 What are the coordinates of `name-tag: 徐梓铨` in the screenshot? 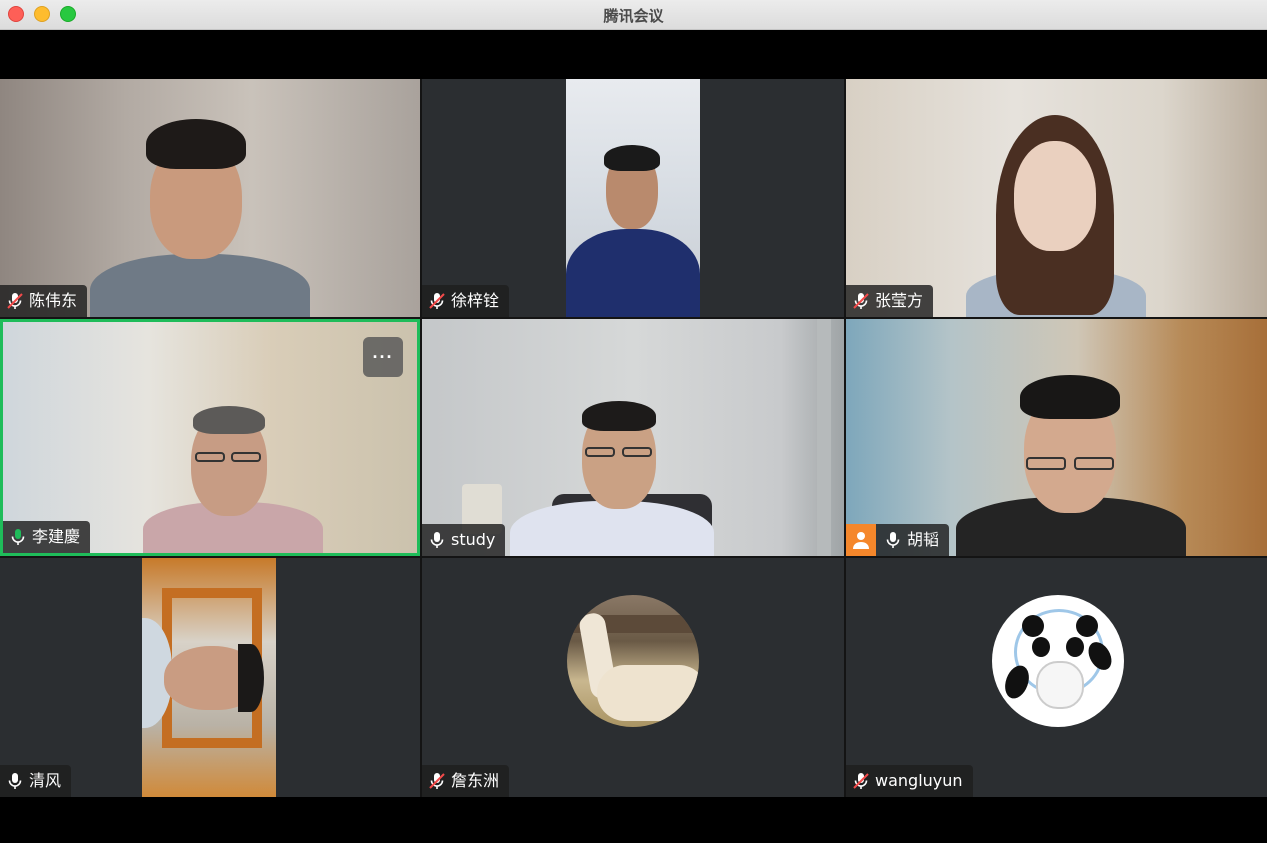 It's located at (466, 301).